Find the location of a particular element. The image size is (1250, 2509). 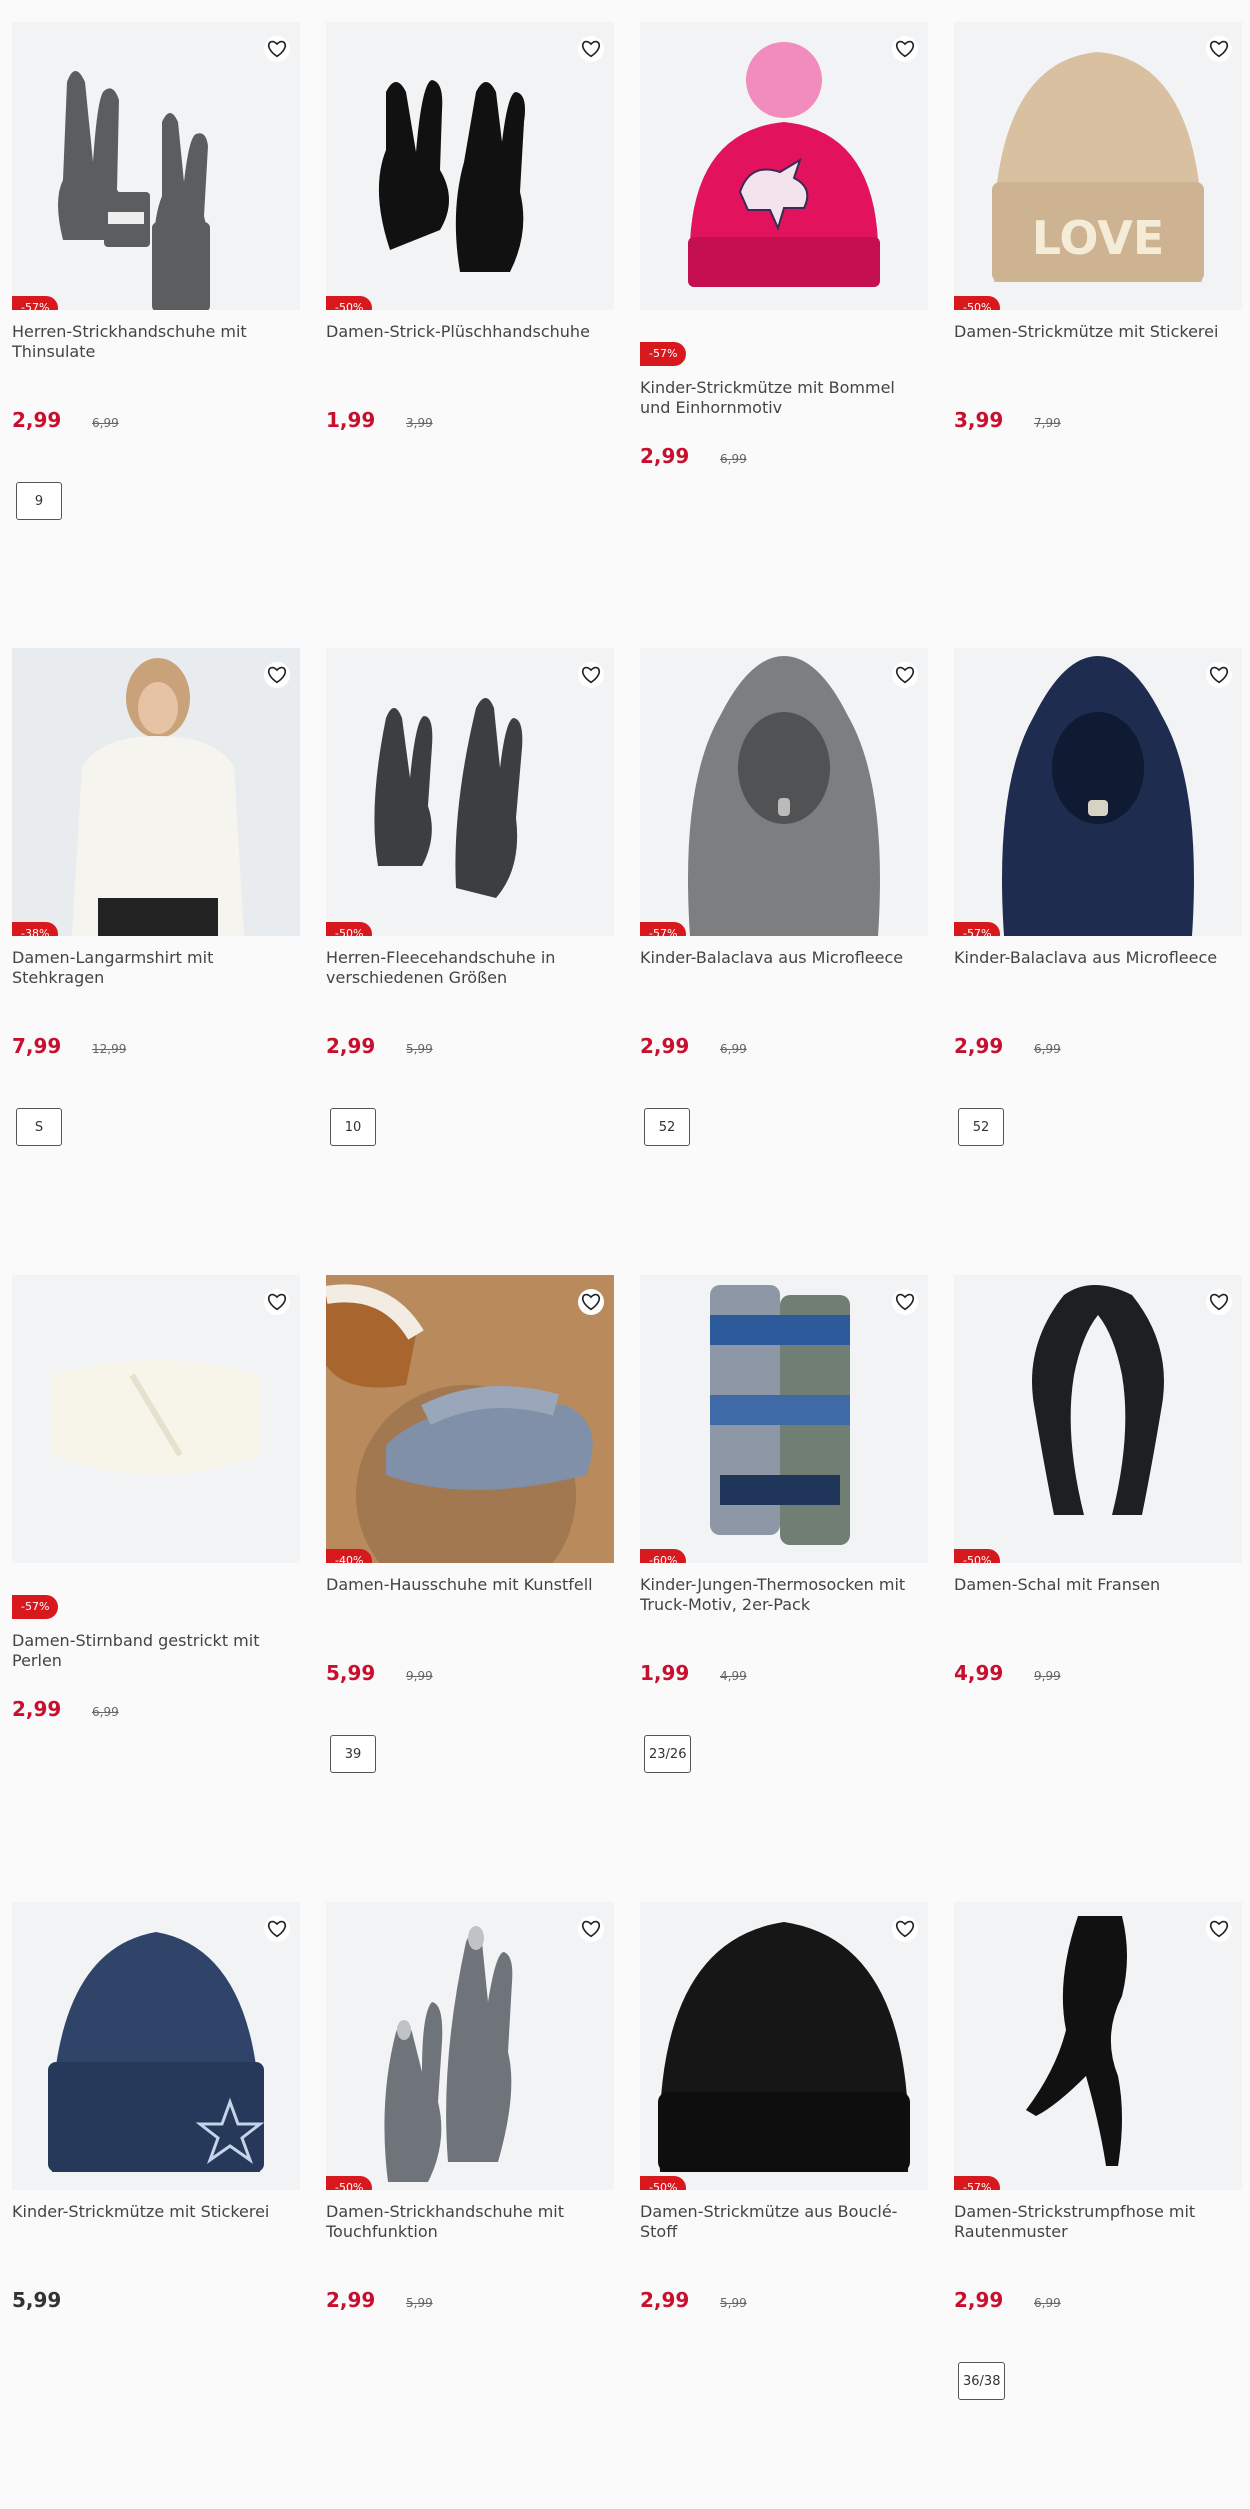

product-image: -40% is located at coordinates (470, 1419).